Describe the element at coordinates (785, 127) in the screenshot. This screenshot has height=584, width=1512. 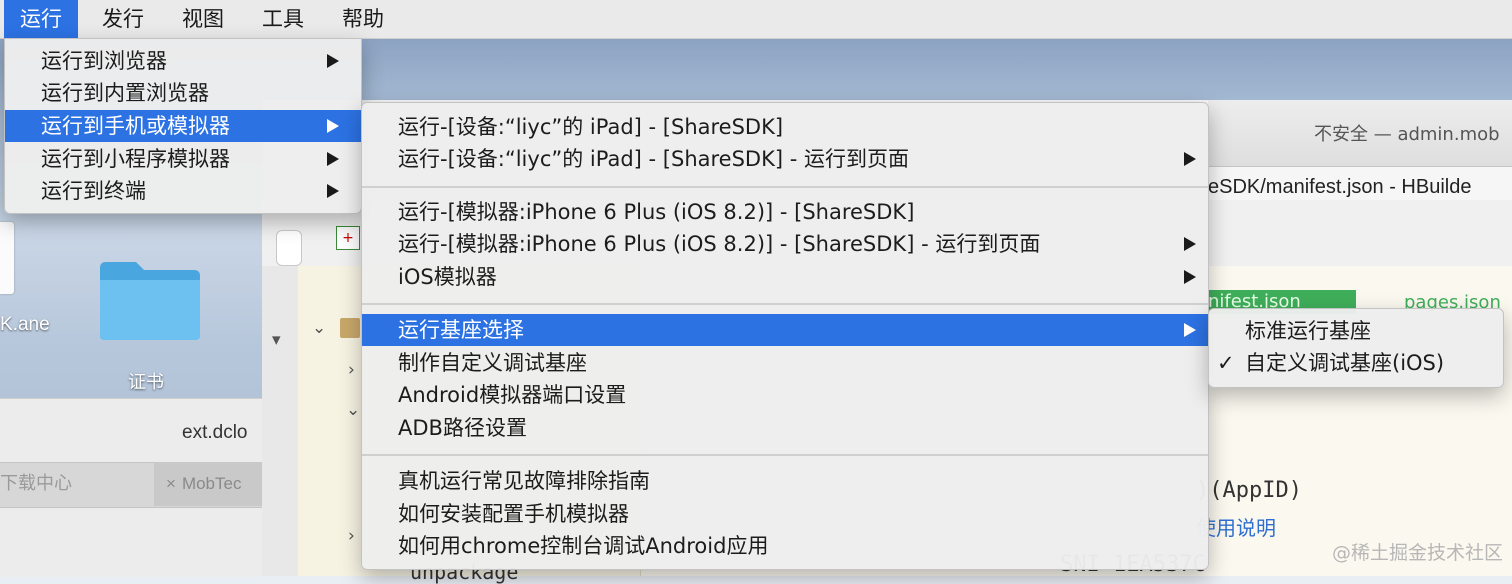
I see `menu-item-run-ipad: 运行-[设备:“liyc”的 iPad] - [ShareSDK]` at that location.